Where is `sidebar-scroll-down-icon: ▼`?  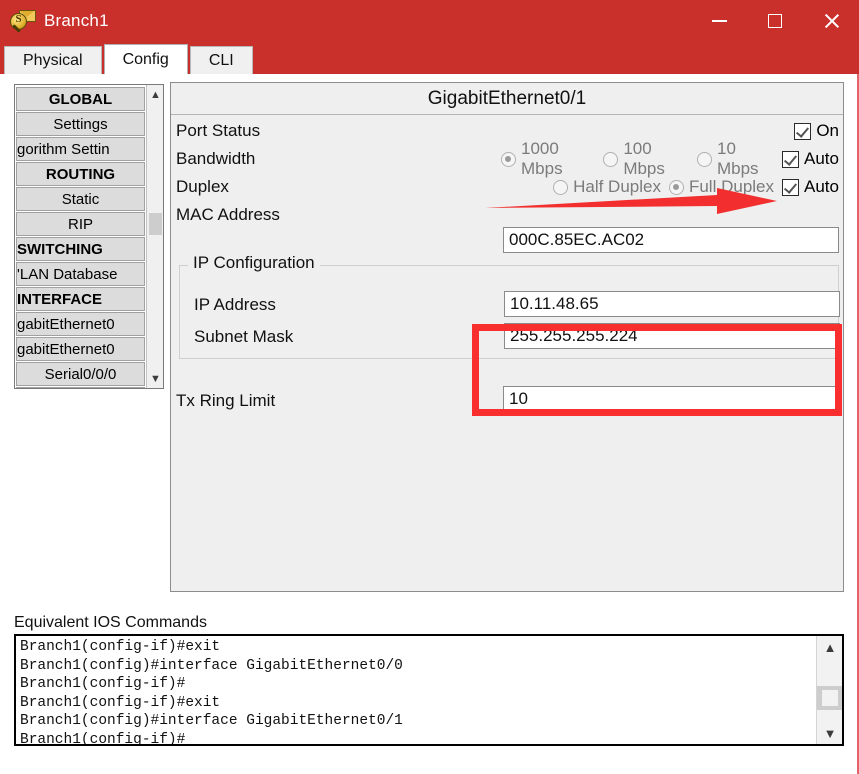
sidebar-scroll-down-icon: ▼ is located at coordinates (155, 378).